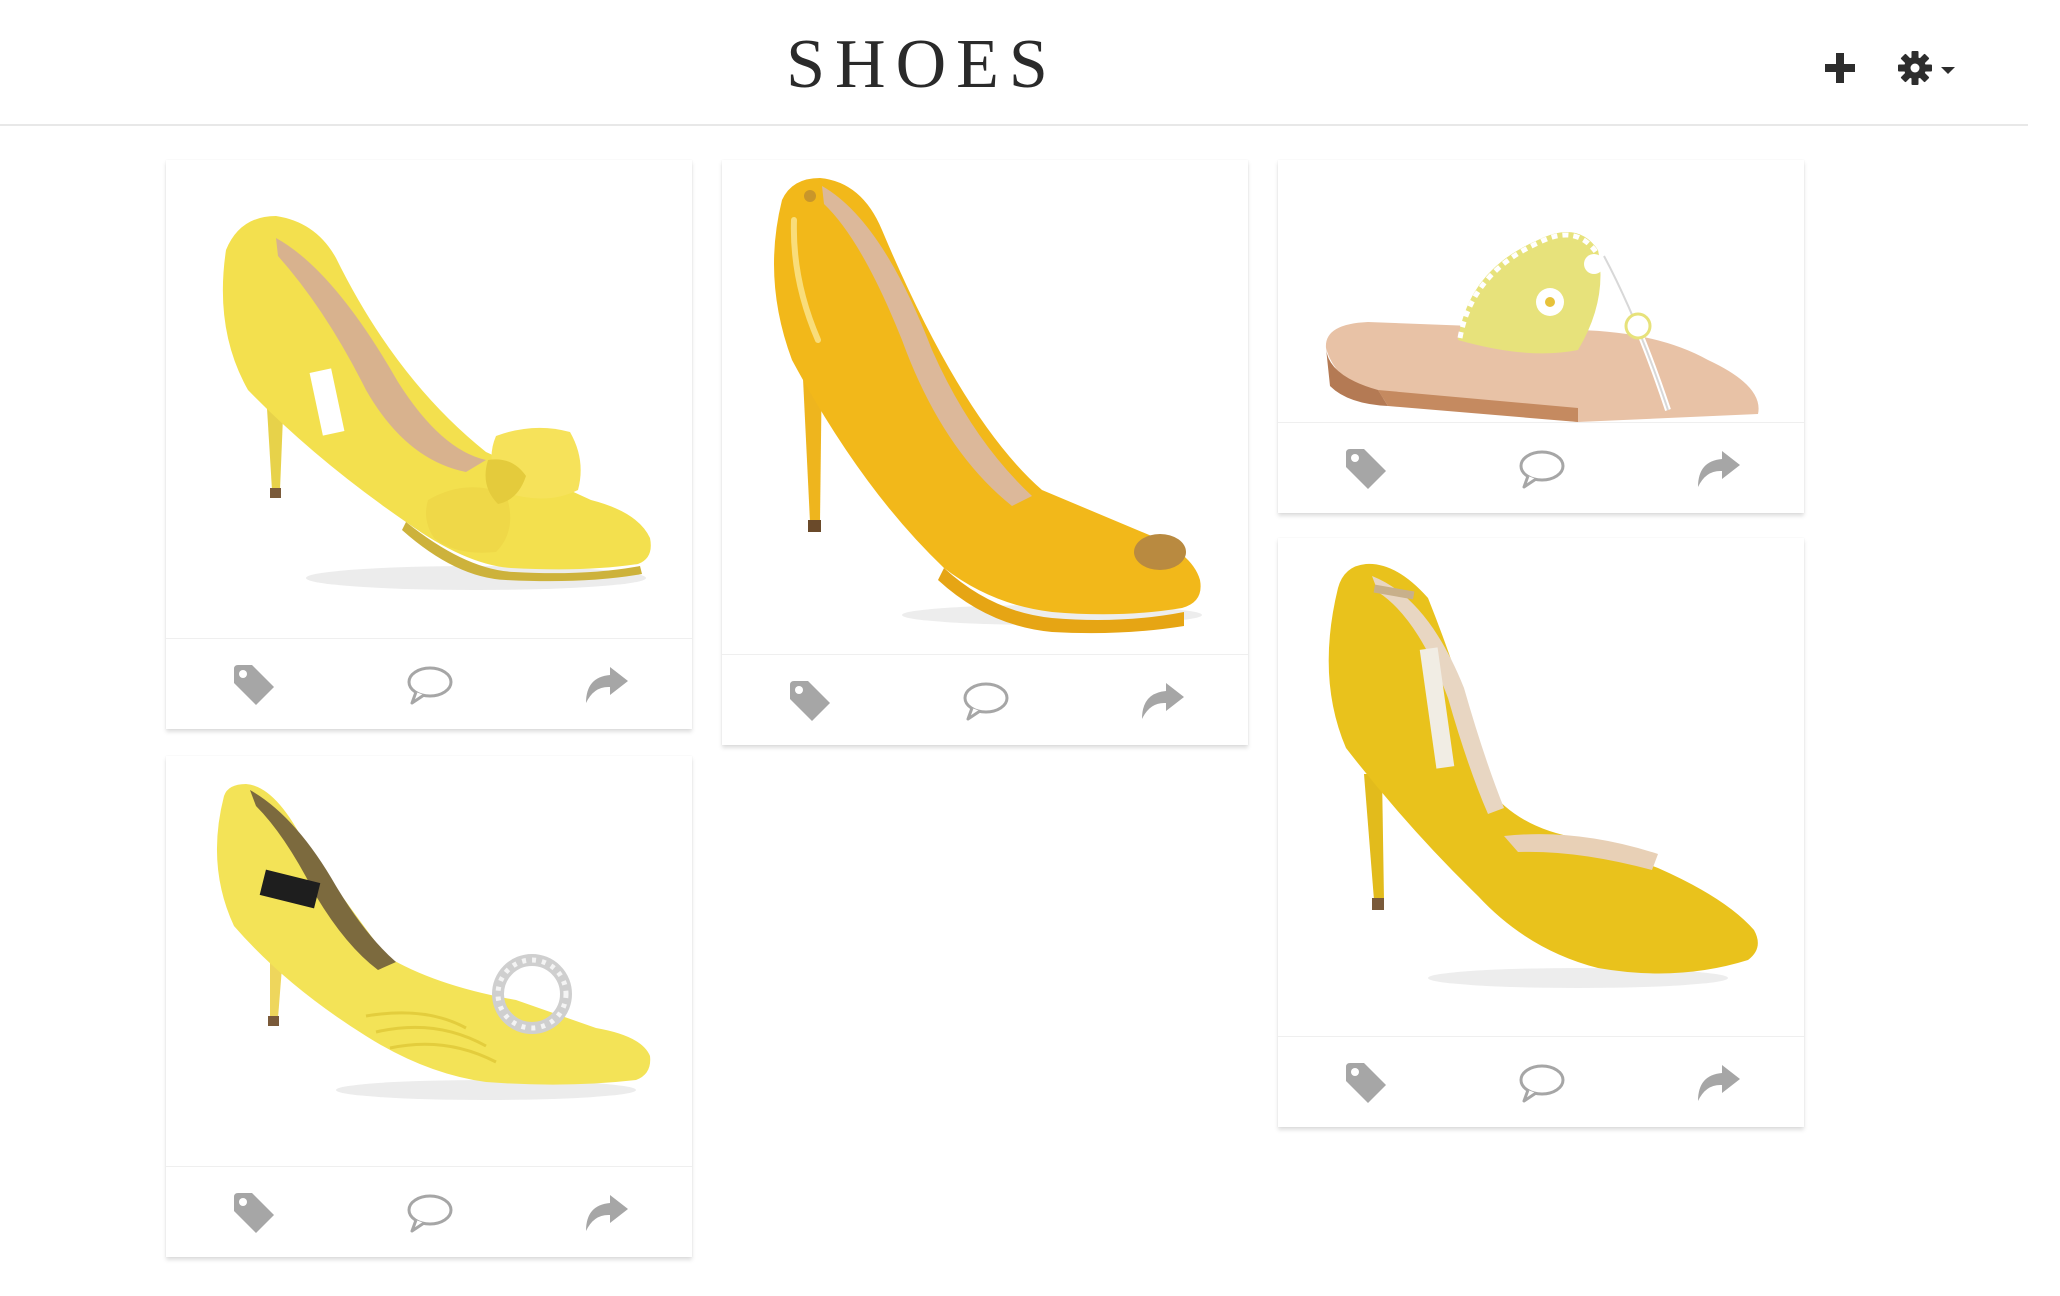 The height and width of the screenshot is (1296, 2060). Describe the element at coordinates (1948, 70) in the screenshot. I see `caret-down-icon` at that location.